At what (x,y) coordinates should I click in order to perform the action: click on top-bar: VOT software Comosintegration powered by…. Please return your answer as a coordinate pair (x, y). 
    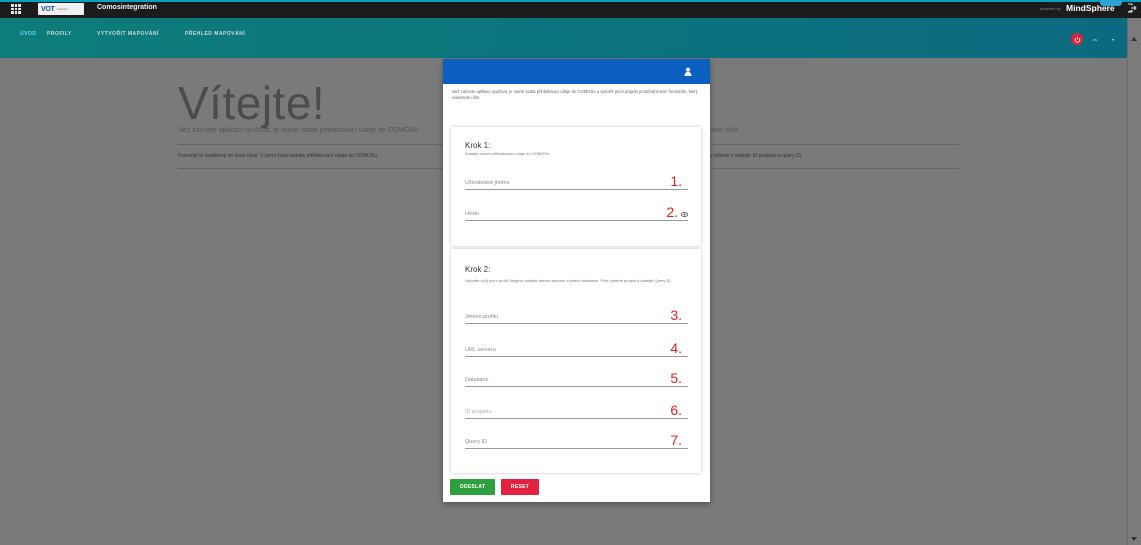
    Looking at the image, I should click on (570, 9).